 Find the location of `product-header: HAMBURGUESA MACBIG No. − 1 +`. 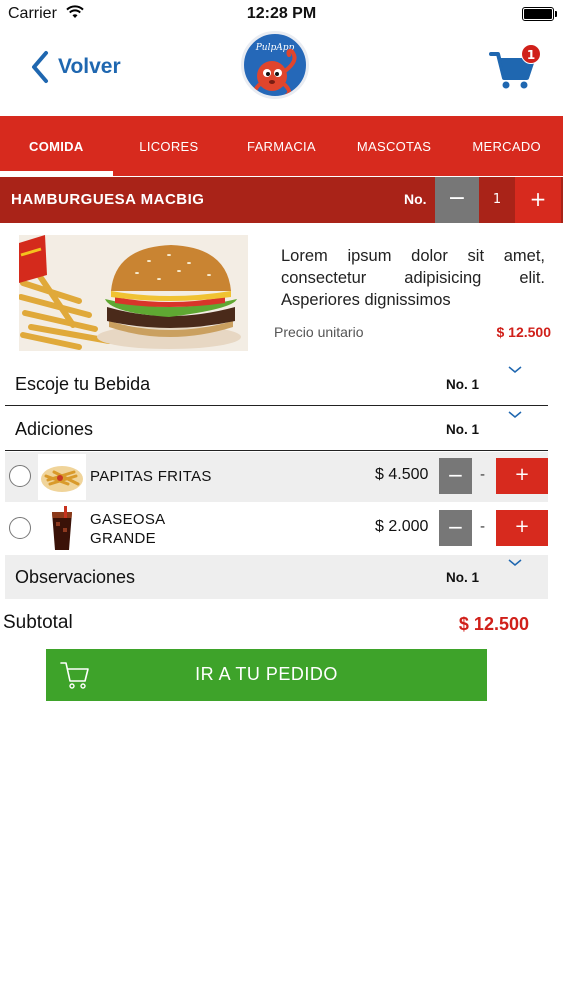

product-header: HAMBURGUESA MACBIG No. − 1 + is located at coordinates (281, 200).